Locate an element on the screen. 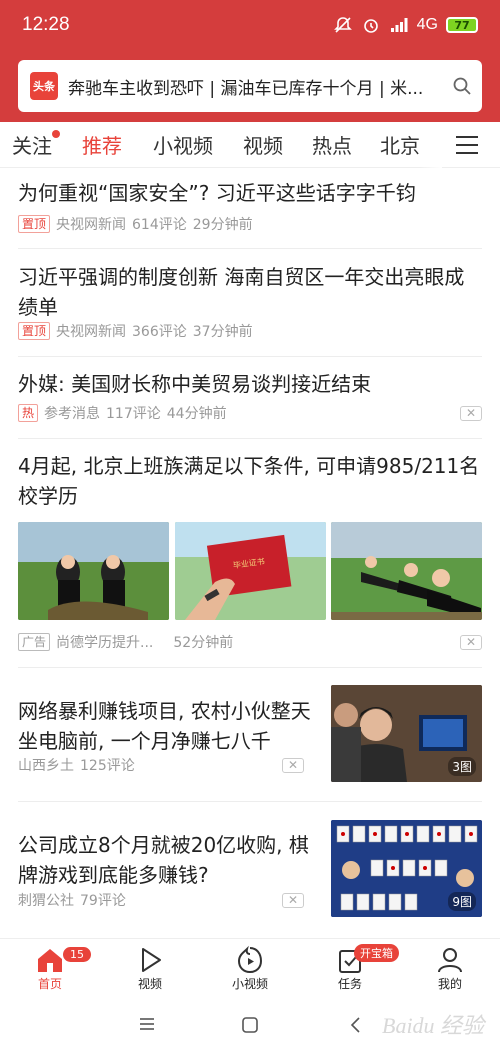  nav-small-video: 小视频 is located at coordinates (250, 968).